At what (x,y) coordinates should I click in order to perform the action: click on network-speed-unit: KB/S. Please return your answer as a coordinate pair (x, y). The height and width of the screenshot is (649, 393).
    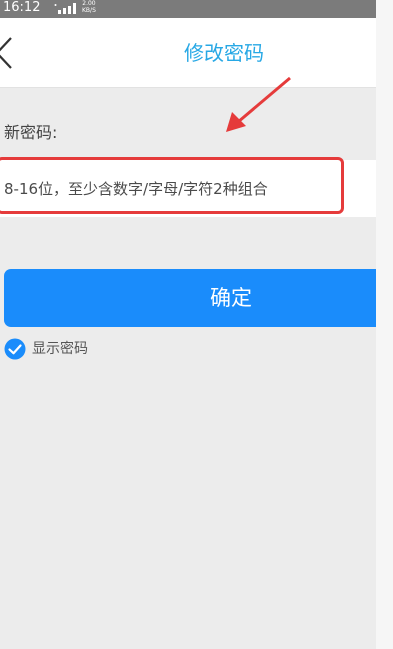
    Looking at the image, I should click on (89, 10).